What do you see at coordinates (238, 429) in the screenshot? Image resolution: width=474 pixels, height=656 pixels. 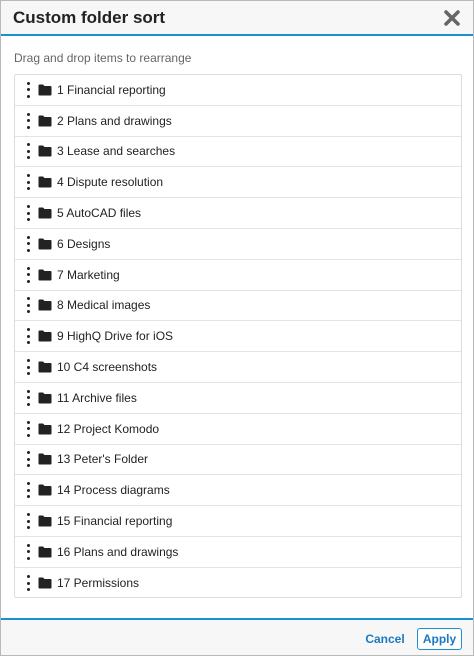 I see `folder-list-item: 12 Project Komodo` at bounding box center [238, 429].